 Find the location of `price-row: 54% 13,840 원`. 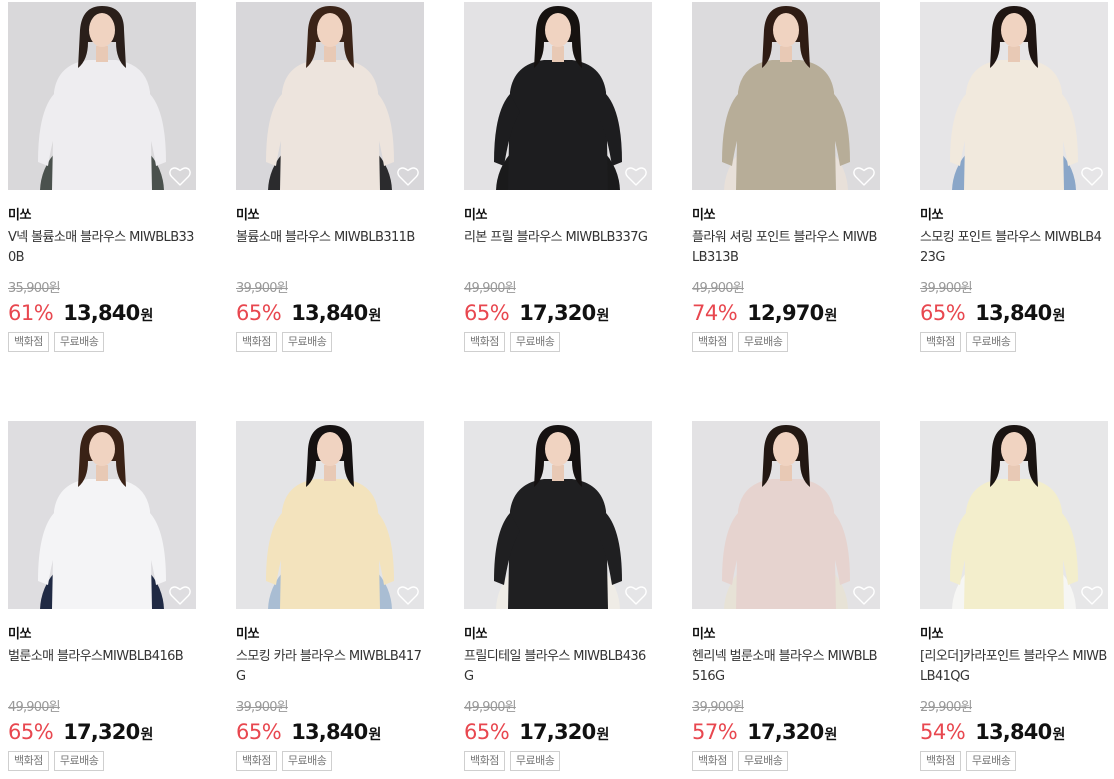

price-row: 54% 13,840 원 is located at coordinates (1014, 733).